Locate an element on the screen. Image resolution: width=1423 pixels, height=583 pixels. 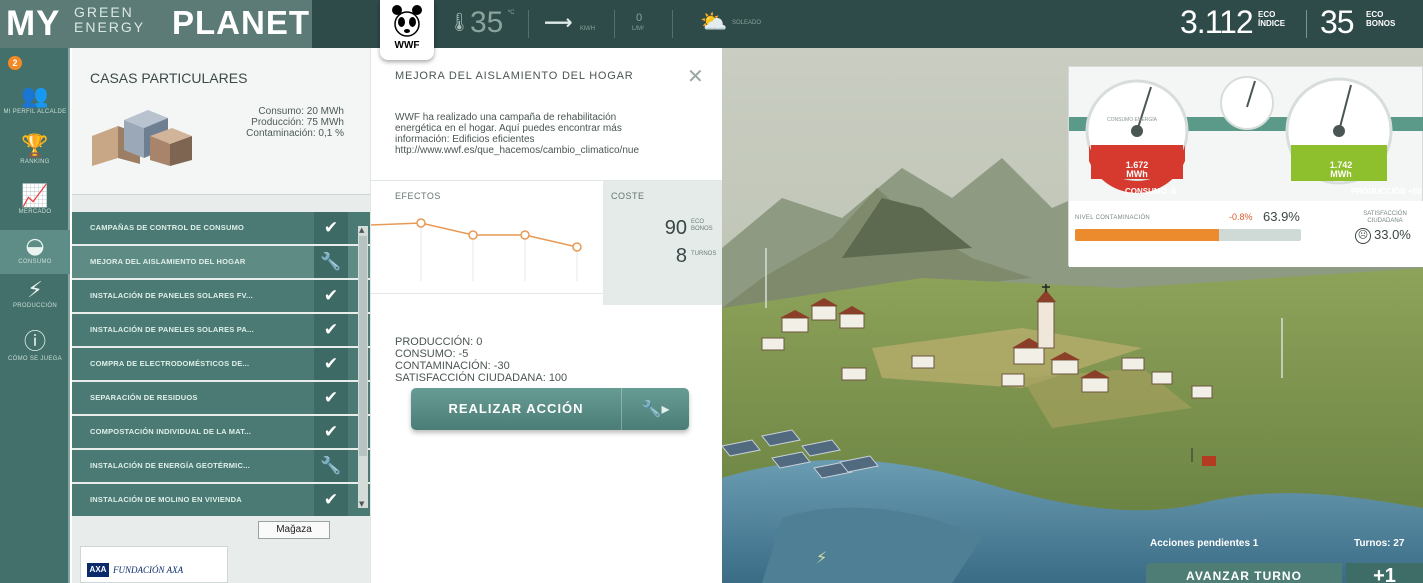
pollution-bar is located at coordinates (1188, 235).